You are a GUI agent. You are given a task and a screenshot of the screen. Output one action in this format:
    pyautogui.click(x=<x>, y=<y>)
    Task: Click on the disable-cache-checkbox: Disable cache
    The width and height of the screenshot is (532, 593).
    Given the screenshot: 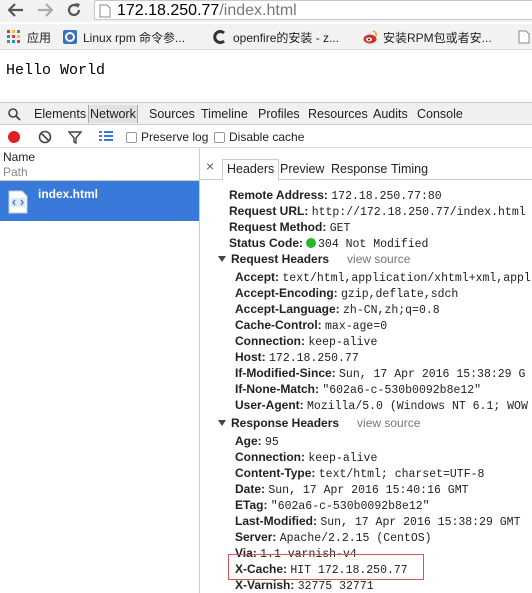 What is the action you would take?
    pyautogui.click(x=259, y=137)
    